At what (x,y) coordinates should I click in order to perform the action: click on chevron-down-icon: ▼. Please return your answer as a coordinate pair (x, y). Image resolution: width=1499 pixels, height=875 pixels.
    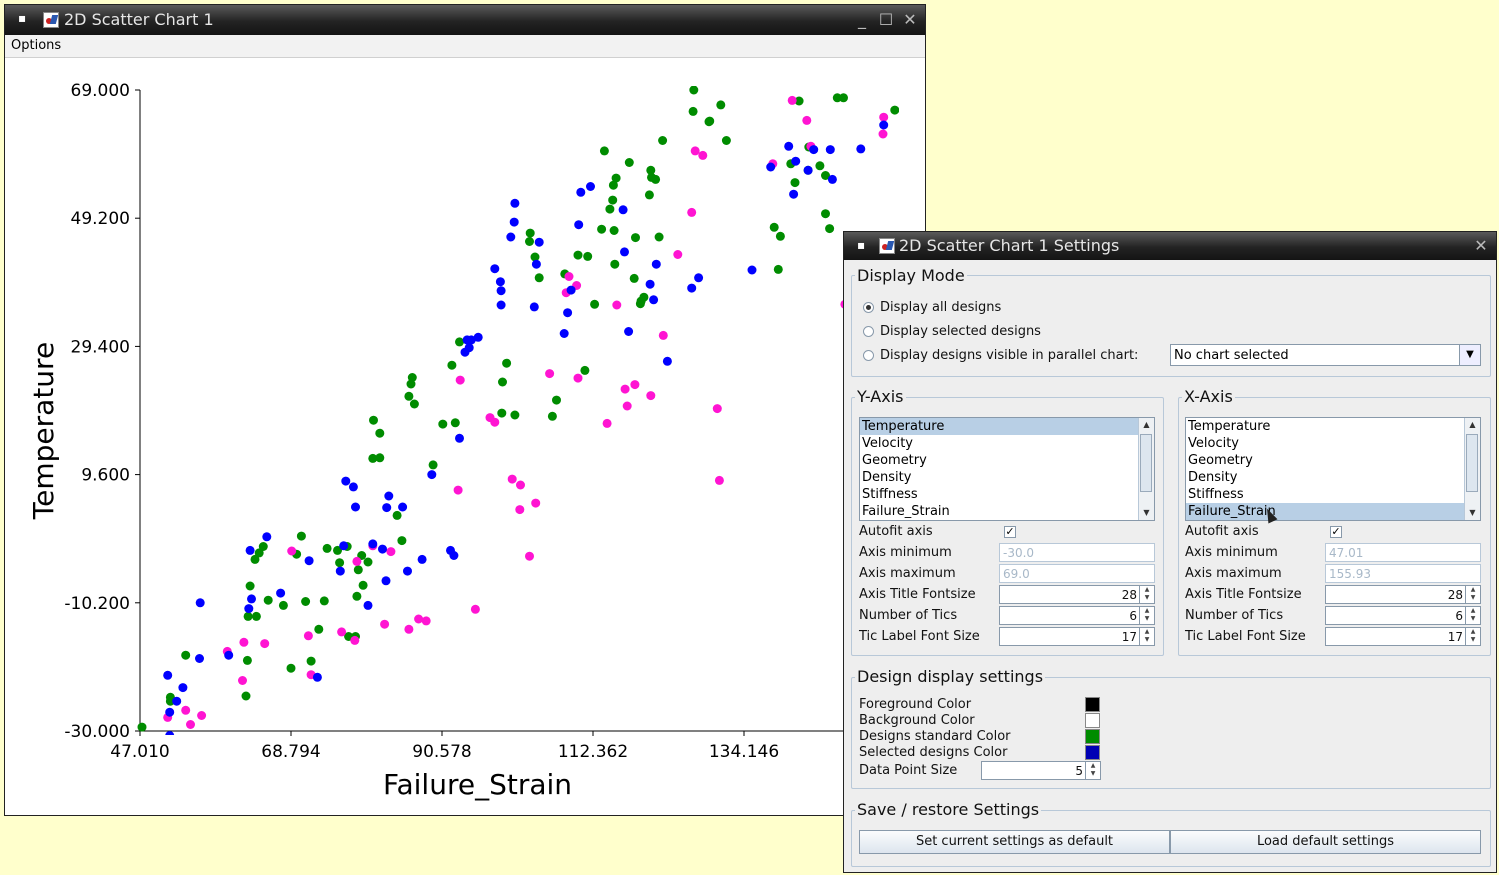
    Looking at the image, I should click on (1469, 355).